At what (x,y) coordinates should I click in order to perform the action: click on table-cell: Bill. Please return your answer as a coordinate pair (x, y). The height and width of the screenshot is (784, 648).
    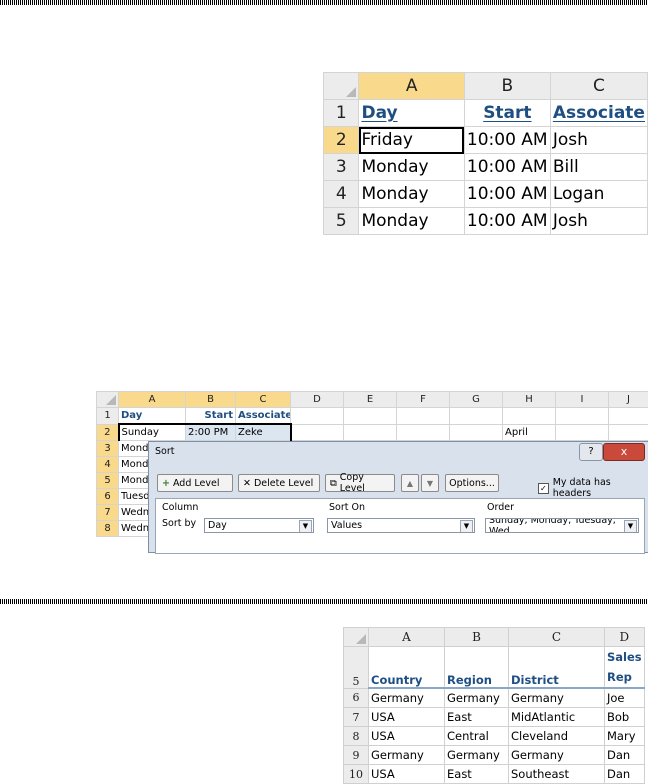
    Looking at the image, I should click on (598, 167).